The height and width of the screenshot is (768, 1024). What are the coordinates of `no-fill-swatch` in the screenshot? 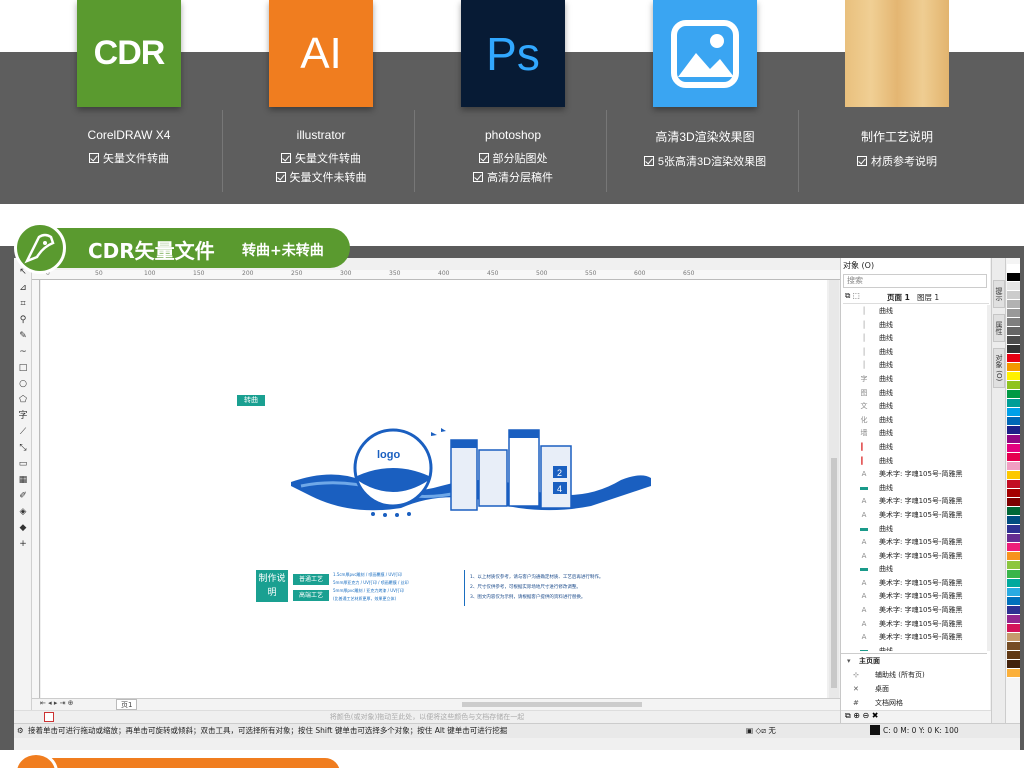 It's located at (49, 717).